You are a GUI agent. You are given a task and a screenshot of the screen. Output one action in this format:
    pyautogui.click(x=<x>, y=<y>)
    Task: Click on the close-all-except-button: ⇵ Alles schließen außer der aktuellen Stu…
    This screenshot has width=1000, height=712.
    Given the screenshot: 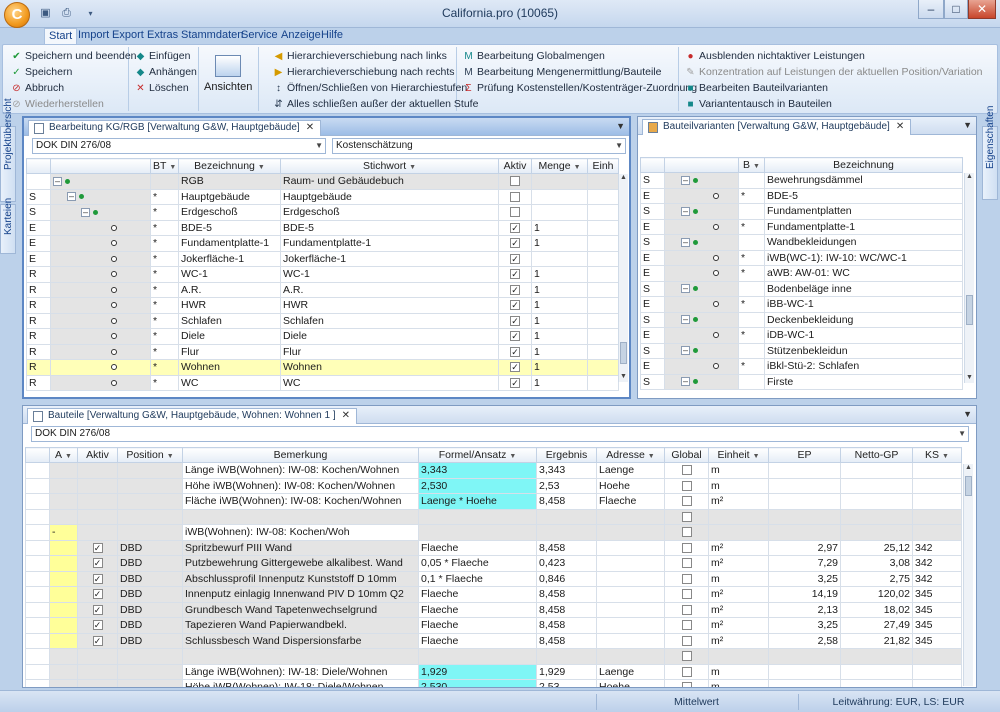 What is the action you would take?
    pyautogui.click(x=375, y=104)
    